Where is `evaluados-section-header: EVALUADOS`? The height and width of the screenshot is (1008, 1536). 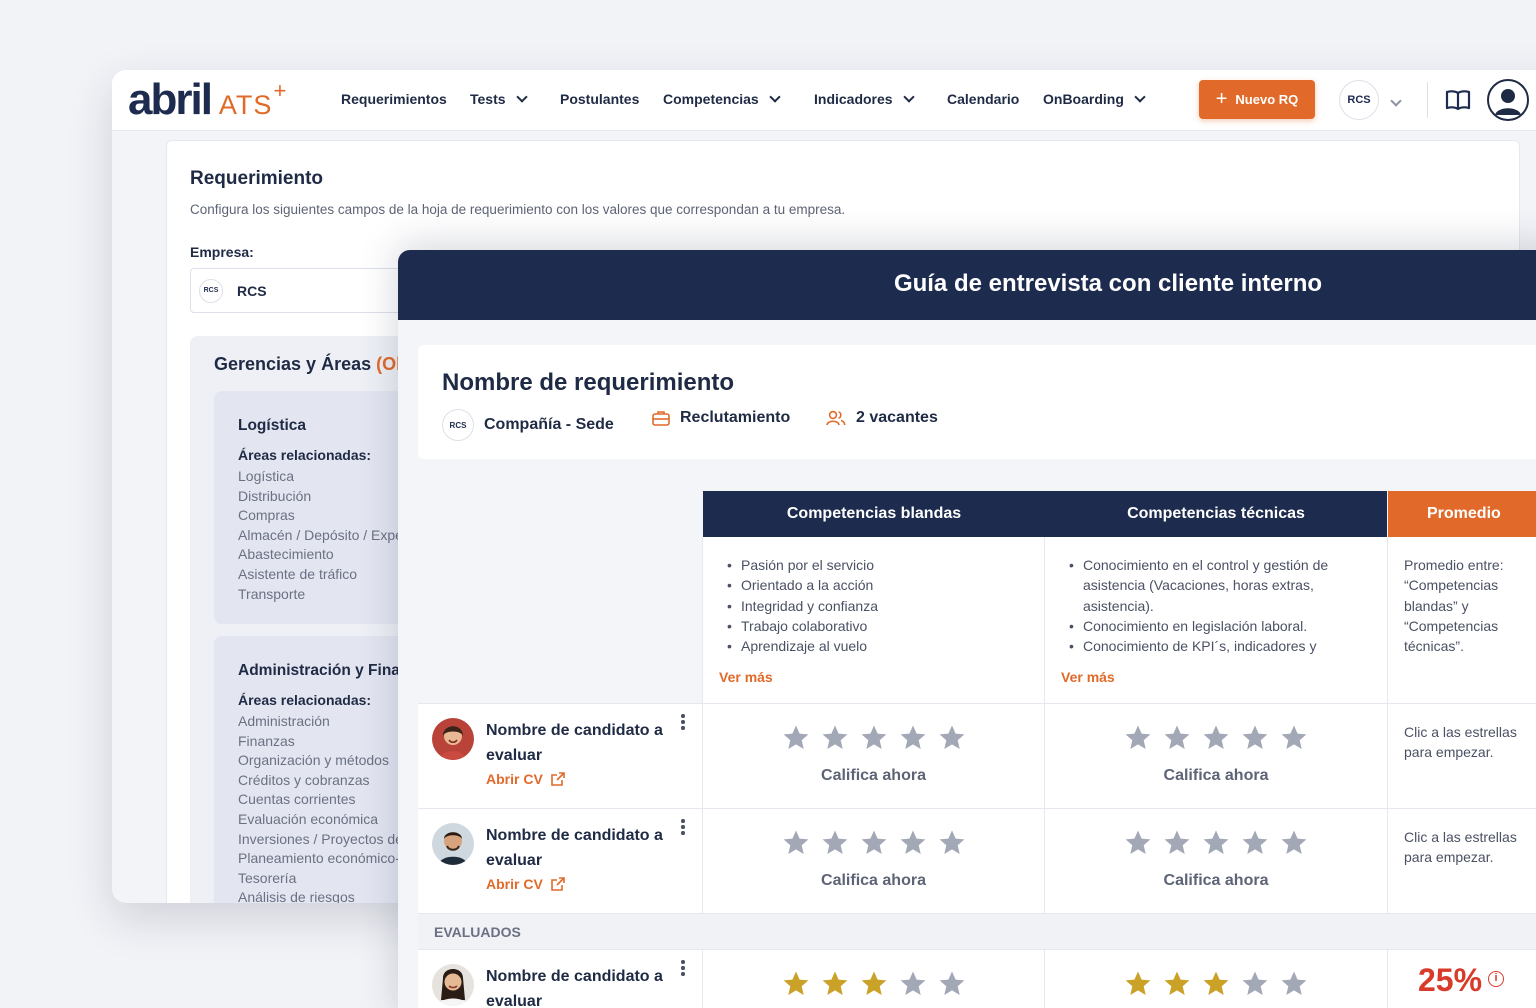 evaluados-section-header: EVALUADOS is located at coordinates (977, 932).